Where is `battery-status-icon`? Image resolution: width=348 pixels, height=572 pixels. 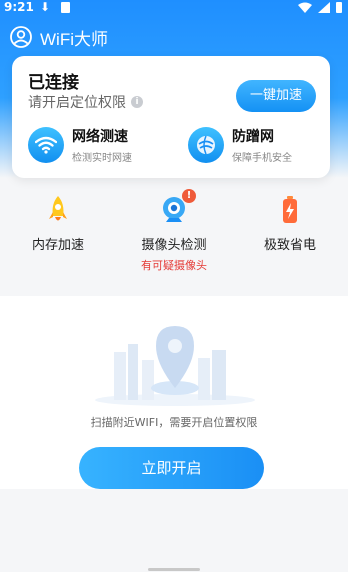 battery-status-icon is located at coordinates (339, 7).